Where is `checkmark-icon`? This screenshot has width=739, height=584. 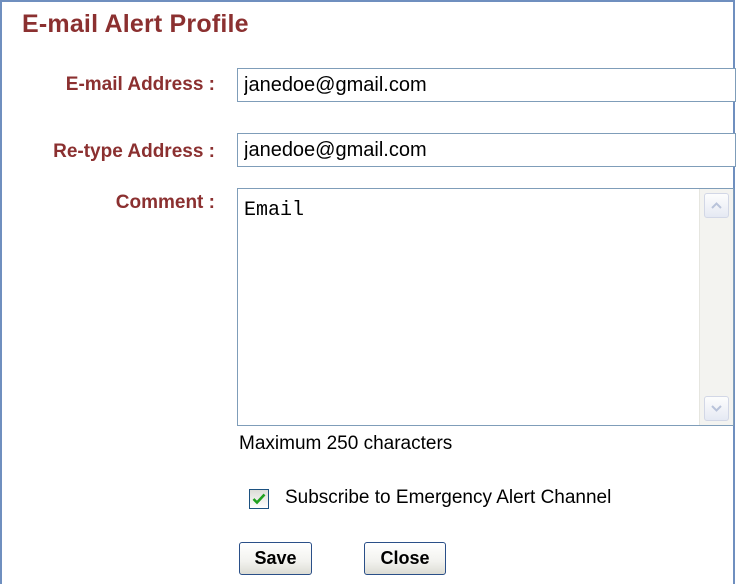 checkmark-icon is located at coordinates (259, 499).